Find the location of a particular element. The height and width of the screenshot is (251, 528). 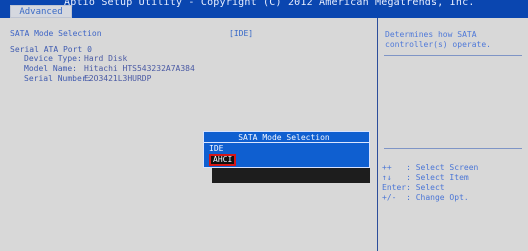

serial-number-value: E2O3421L3HURDP is located at coordinates (118, 78).